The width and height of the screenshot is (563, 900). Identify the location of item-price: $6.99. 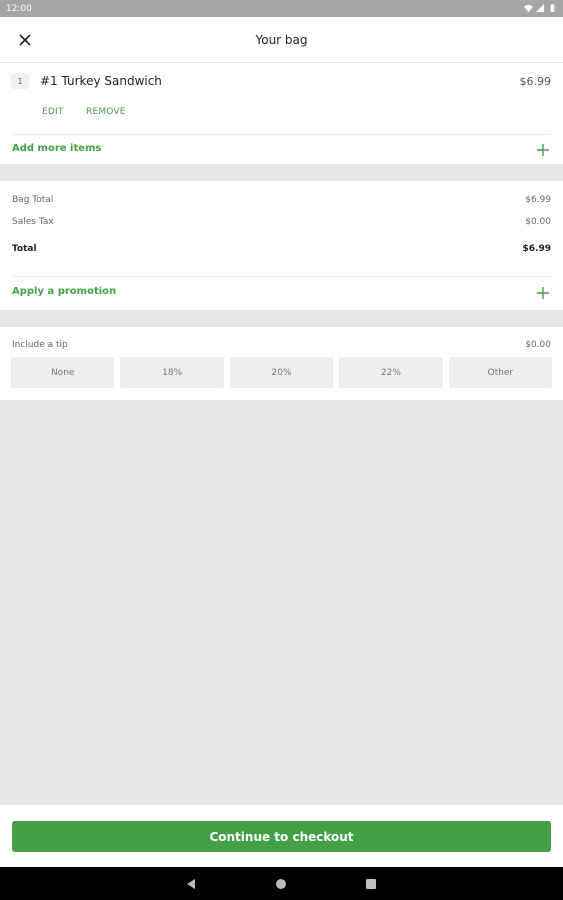
(535, 81).